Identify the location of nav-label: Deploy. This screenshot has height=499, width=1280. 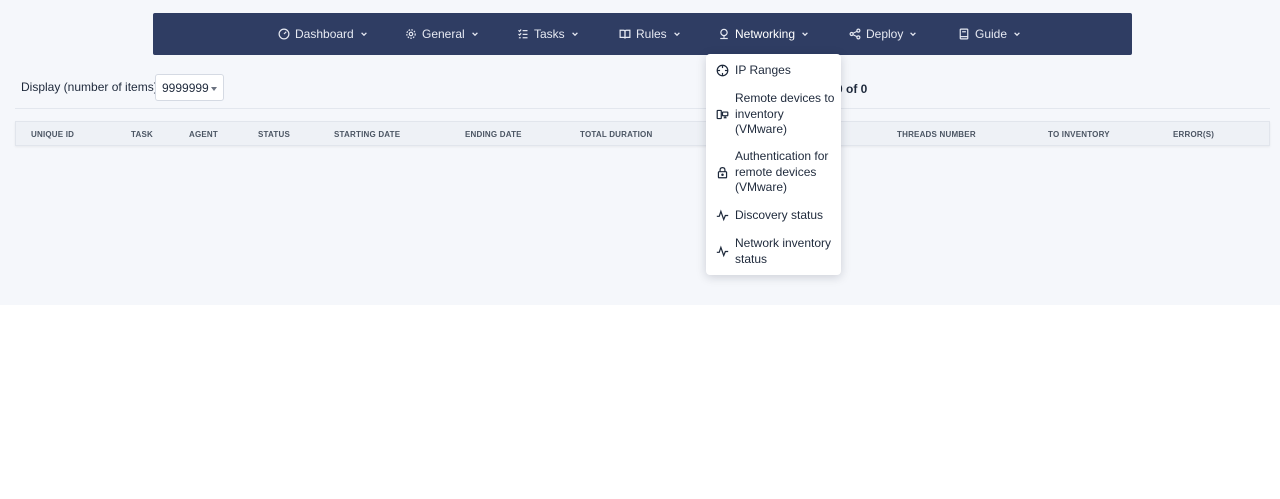
(885, 34).